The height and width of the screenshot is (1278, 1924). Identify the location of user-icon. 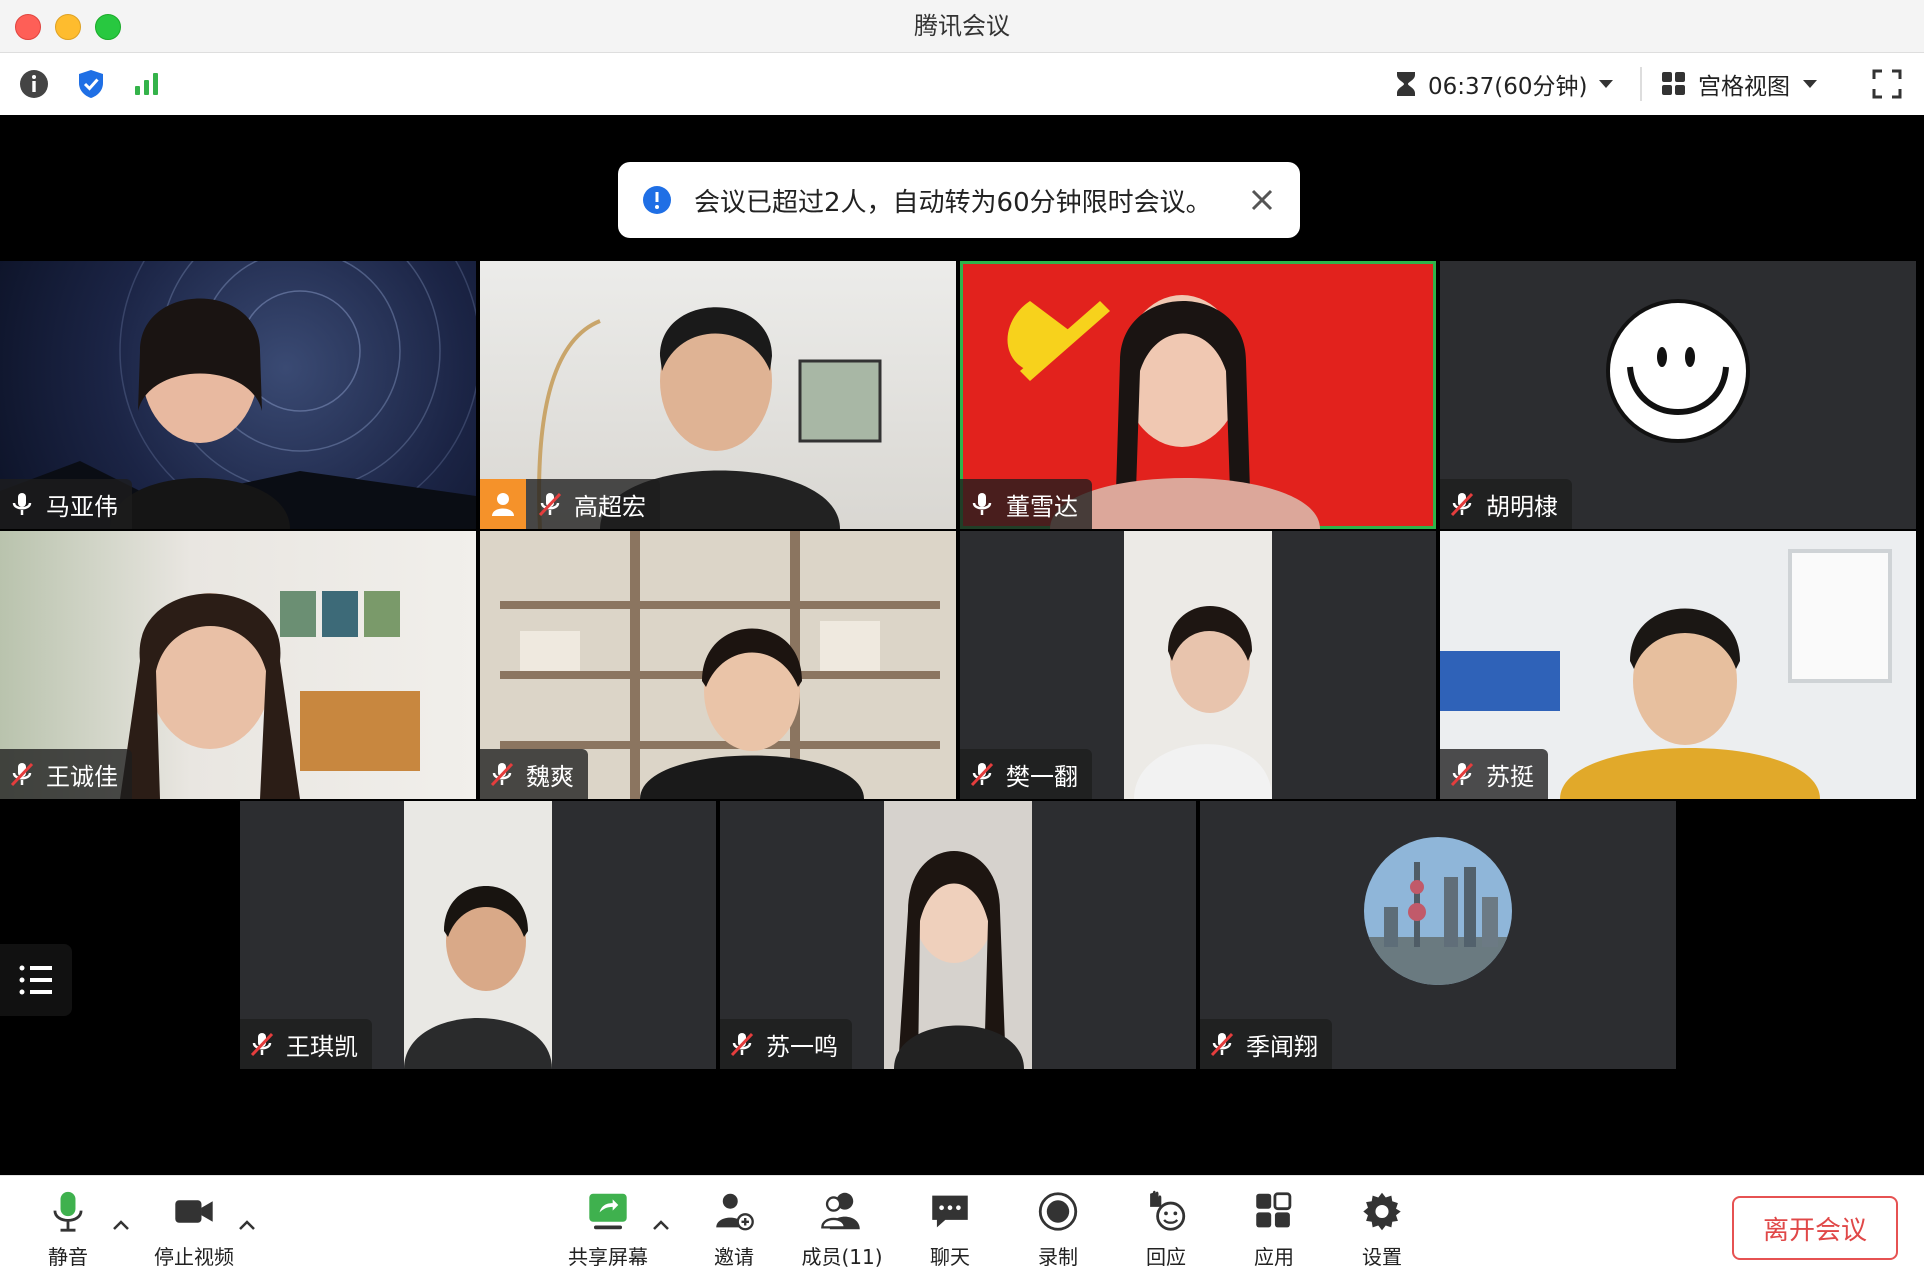
(503, 504).